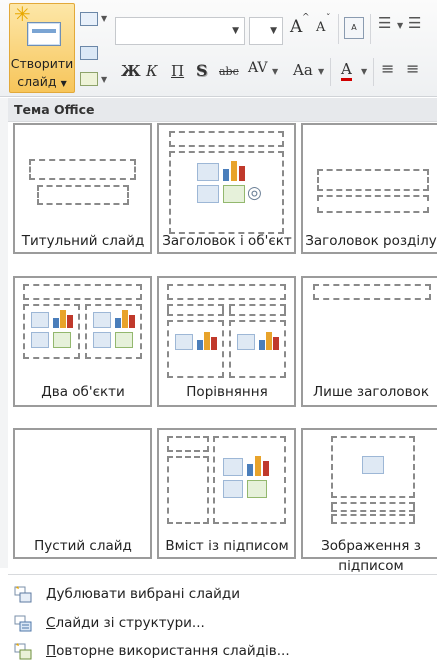 This screenshot has height=666, width=437. What do you see at coordinates (23, 623) in the screenshot?
I see `outline-icon` at bounding box center [23, 623].